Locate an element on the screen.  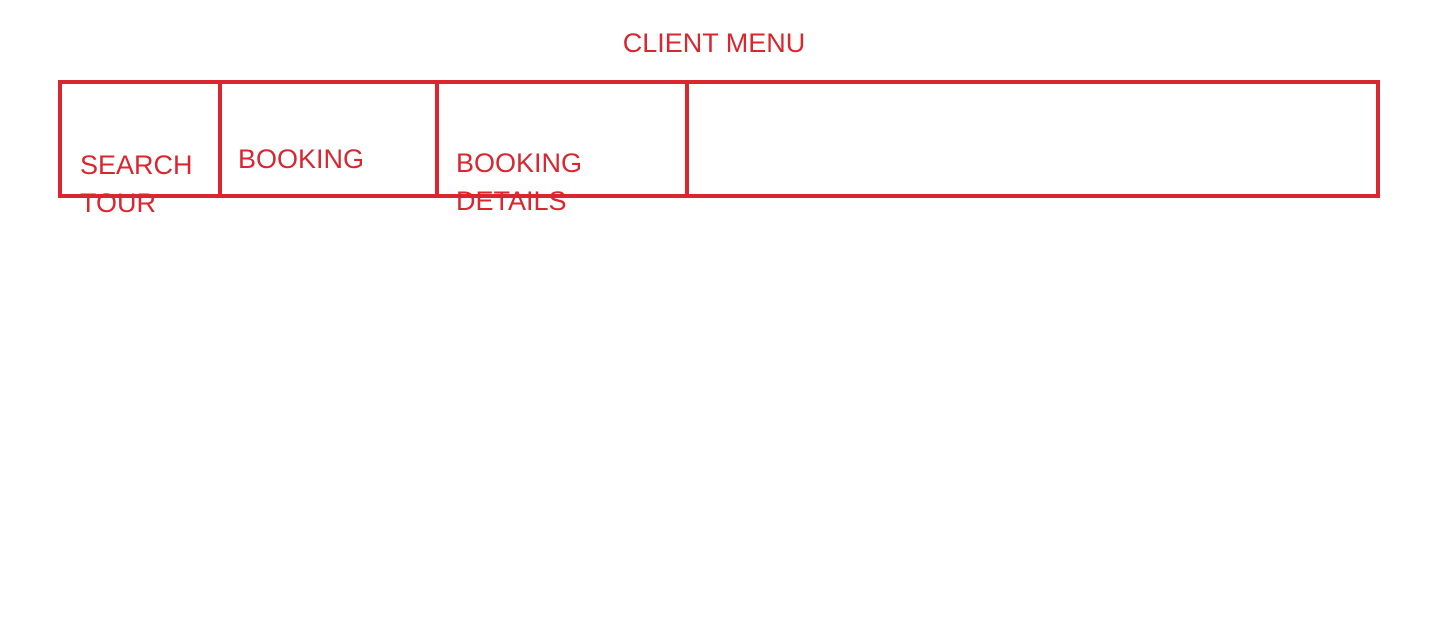
menu-item-search-tour: SEARCH TOUR is located at coordinates (142, 151).